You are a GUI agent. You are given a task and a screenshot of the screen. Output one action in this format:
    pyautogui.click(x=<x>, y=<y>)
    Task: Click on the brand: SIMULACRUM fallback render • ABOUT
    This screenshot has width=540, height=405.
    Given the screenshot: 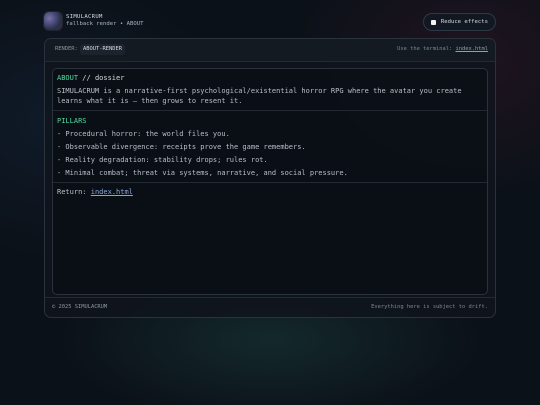 What is the action you would take?
    pyautogui.click(x=104, y=21)
    